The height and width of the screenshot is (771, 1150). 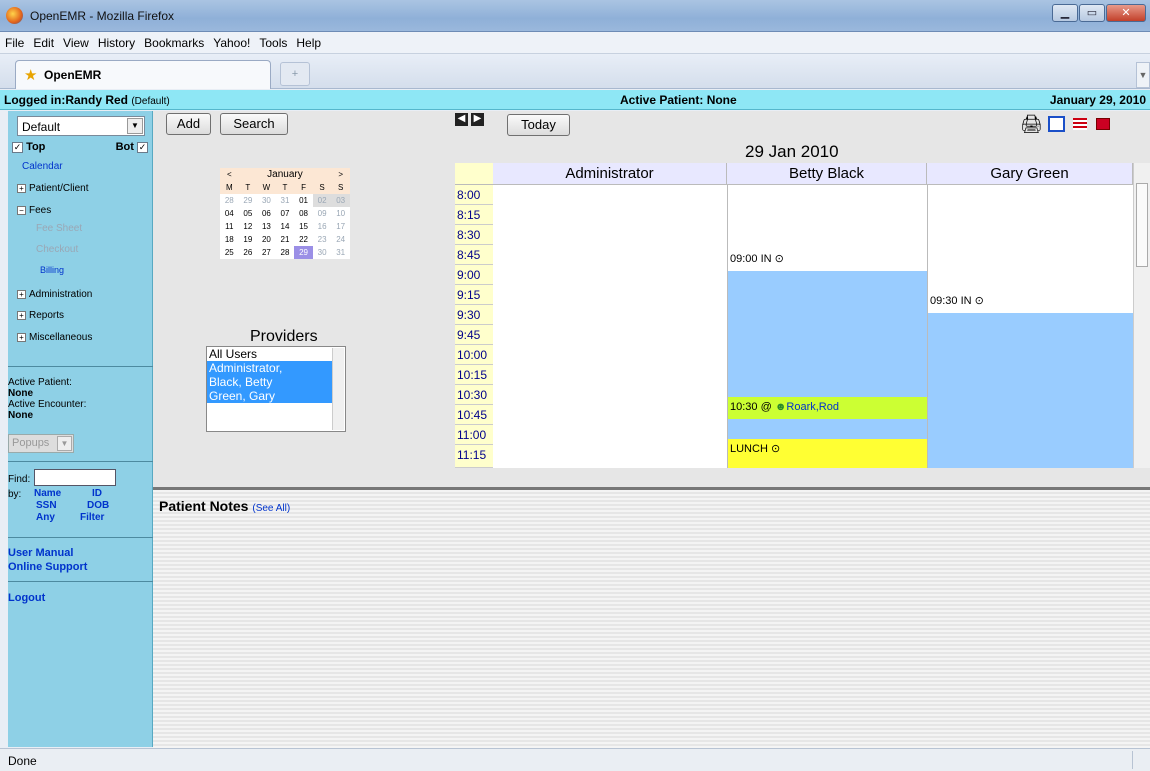 I want to click on time-slot: 11:15, so click(x=474, y=456).